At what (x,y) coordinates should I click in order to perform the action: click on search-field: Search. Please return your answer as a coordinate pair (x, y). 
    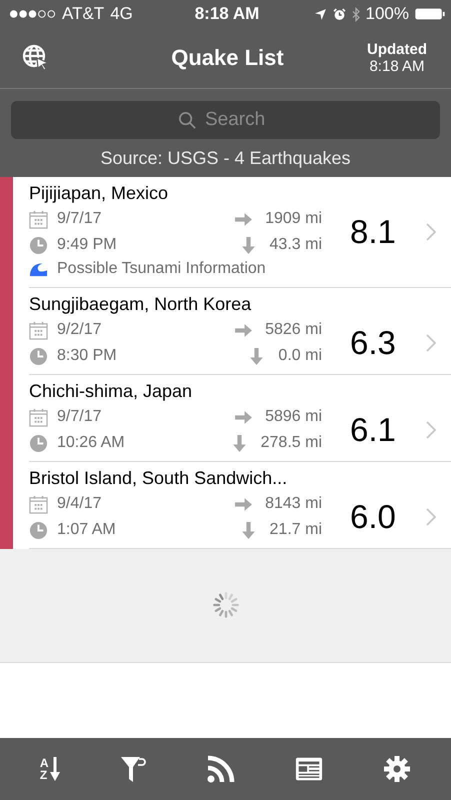
    Looking at the image, I should click on (239, 120).